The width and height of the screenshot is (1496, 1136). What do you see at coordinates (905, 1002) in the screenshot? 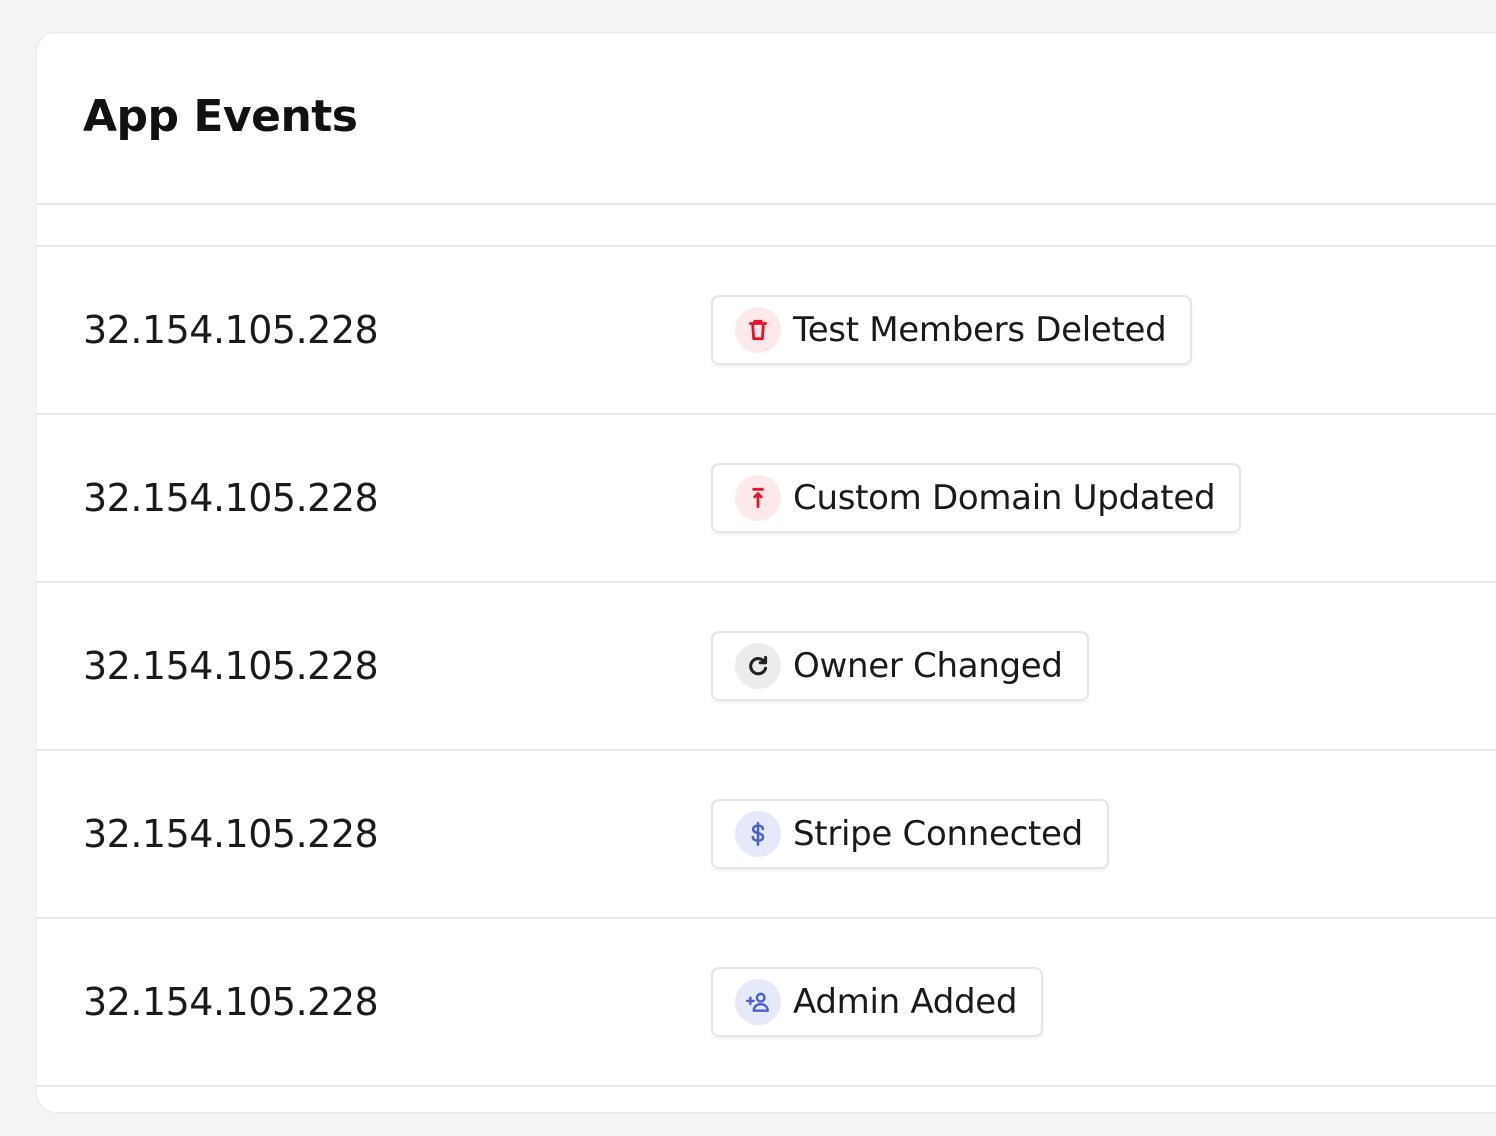
I see `event-label: Admin Added` at bounding box center [905, 1002].